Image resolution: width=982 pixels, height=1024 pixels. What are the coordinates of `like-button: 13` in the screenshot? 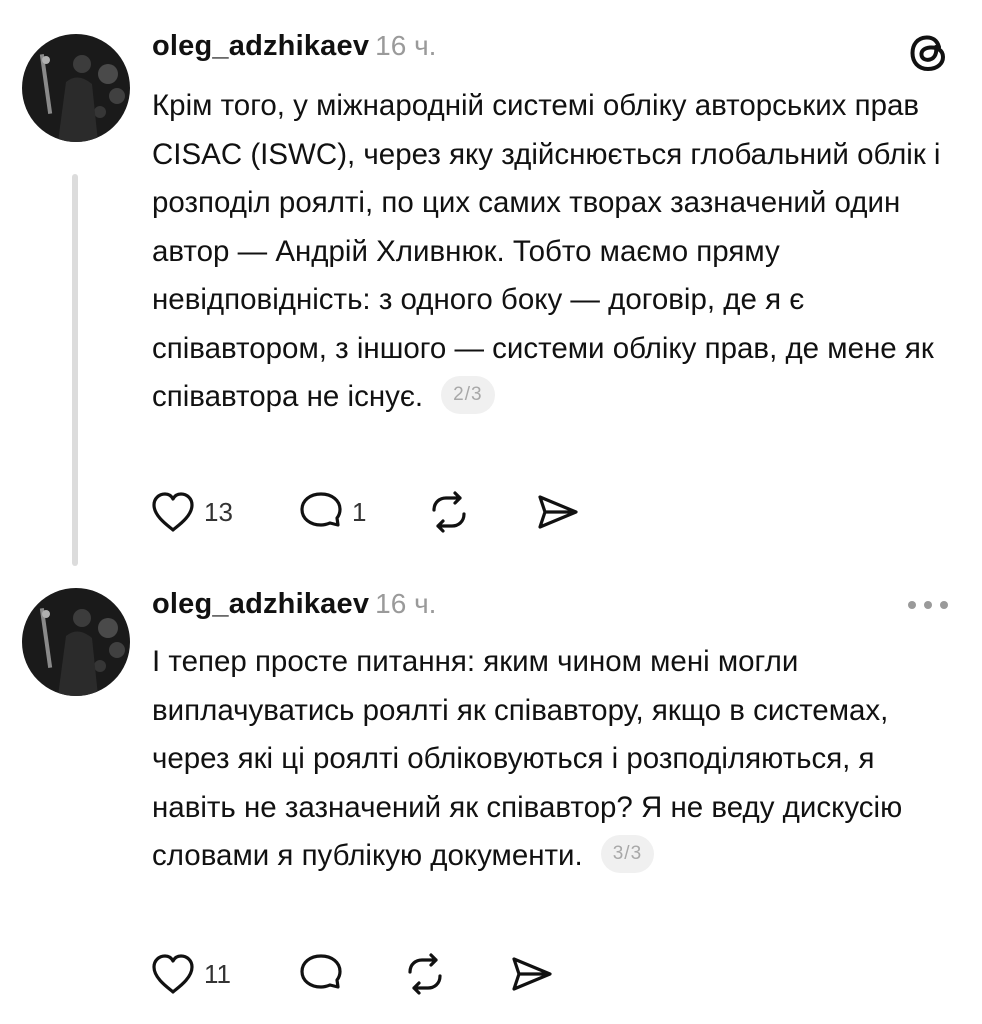 It's located at (191, 512).